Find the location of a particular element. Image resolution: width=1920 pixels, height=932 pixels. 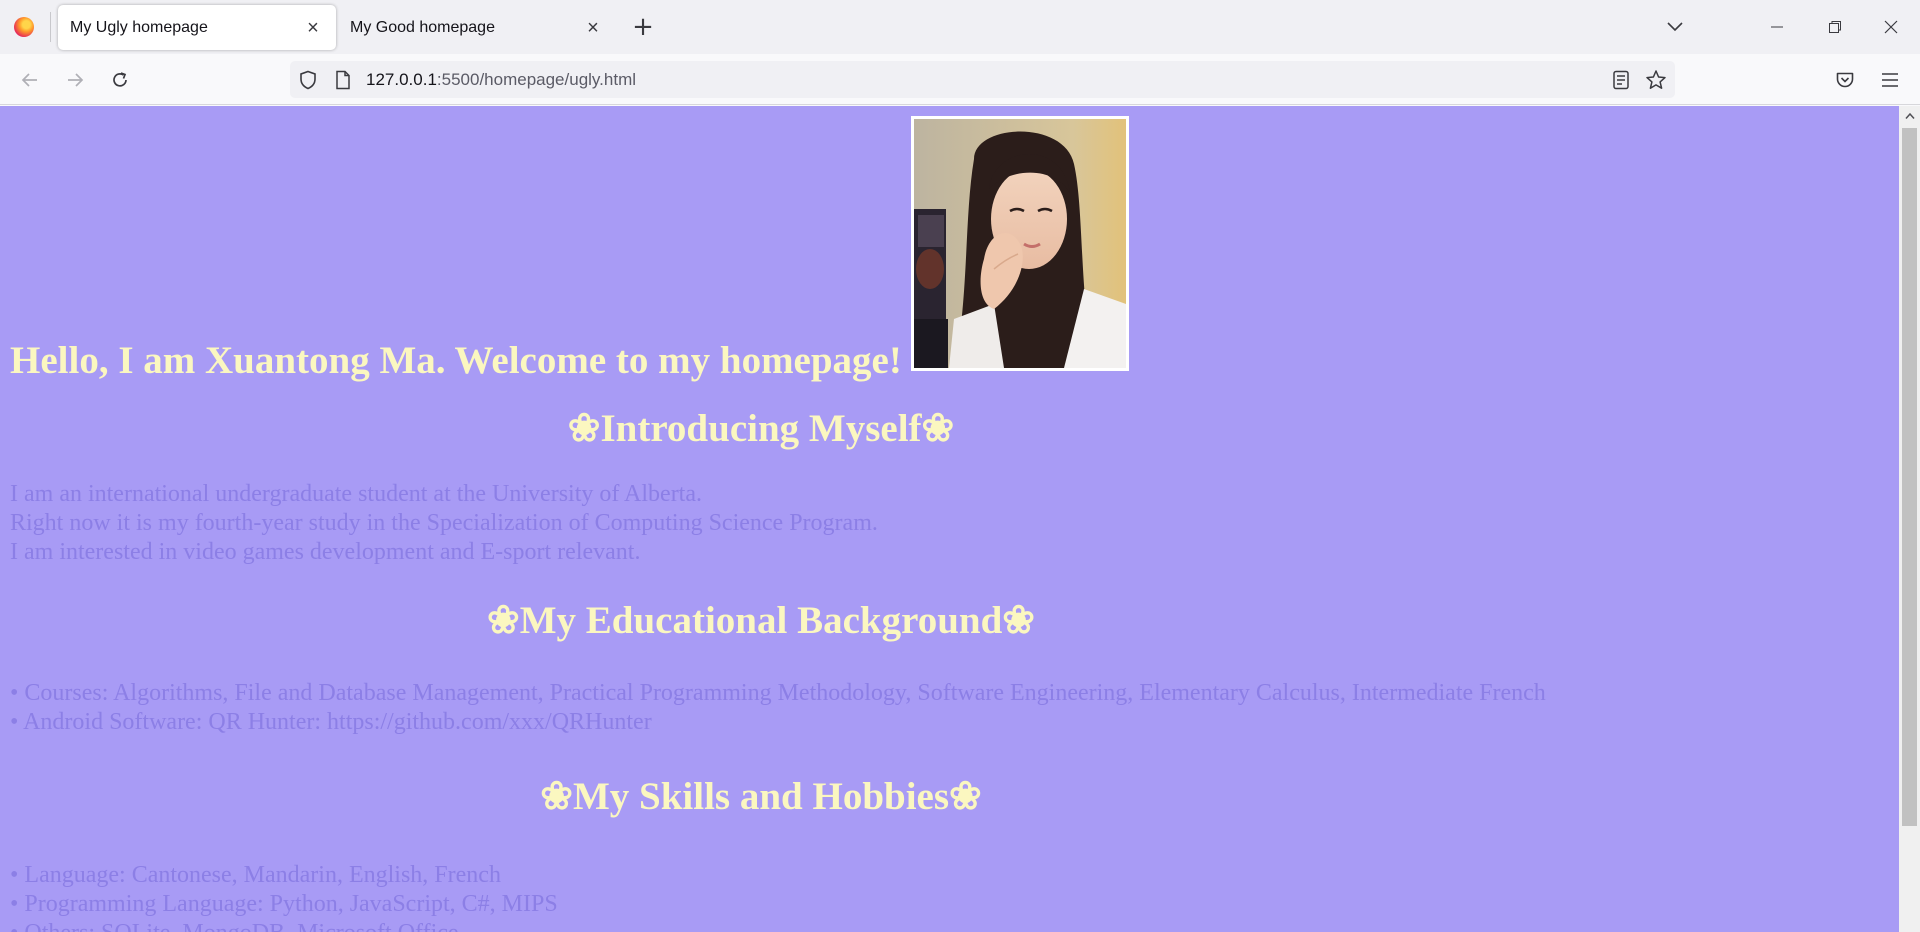

scroll-up-icon is located at coordinates (1909, 116).